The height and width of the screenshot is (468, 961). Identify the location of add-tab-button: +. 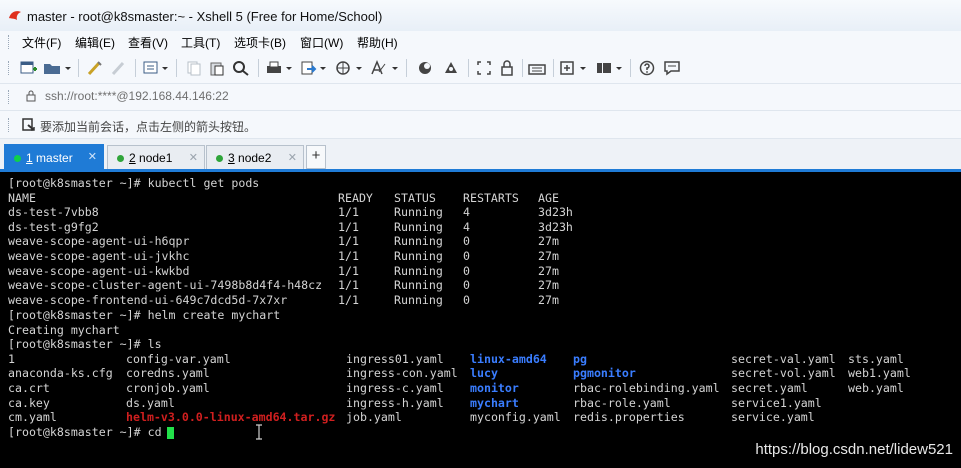
(316, 157).